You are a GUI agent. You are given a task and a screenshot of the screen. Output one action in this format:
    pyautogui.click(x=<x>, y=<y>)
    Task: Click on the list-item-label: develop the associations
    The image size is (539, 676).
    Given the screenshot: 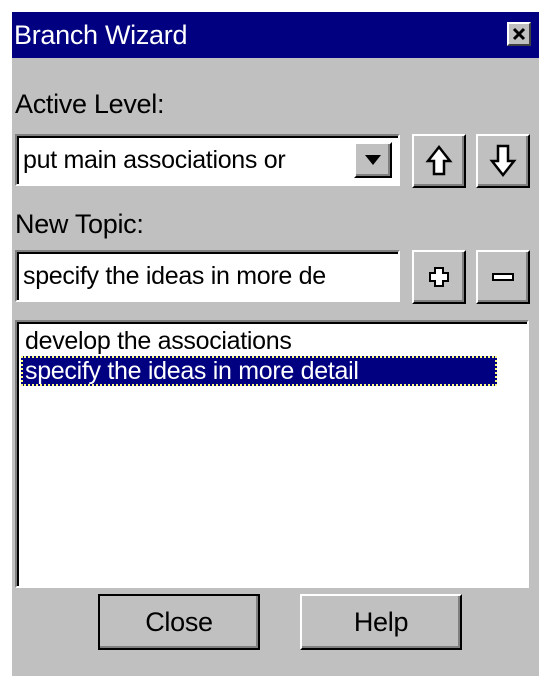 What is the action you would take?
    pyautogui.click(x=158, y=341)
    